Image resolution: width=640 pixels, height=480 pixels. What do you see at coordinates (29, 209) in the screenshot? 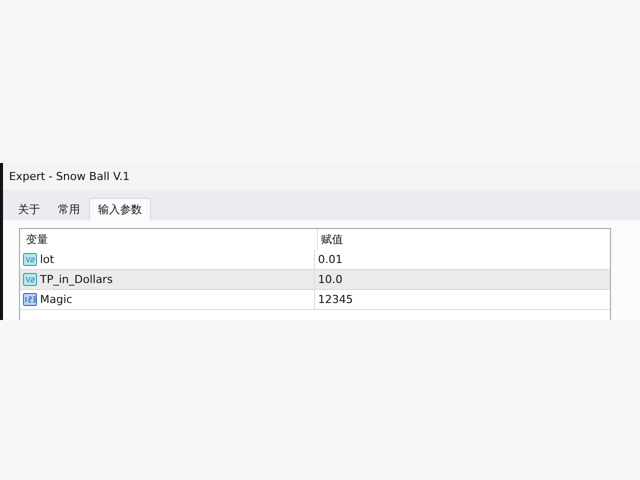
I see `tab: 关于` at bounding box center [29, 209].